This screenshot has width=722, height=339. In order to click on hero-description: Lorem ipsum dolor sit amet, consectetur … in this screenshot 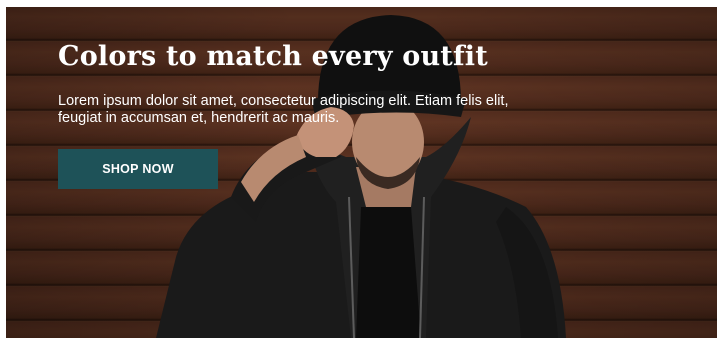, I will do `click(283, 109)`.